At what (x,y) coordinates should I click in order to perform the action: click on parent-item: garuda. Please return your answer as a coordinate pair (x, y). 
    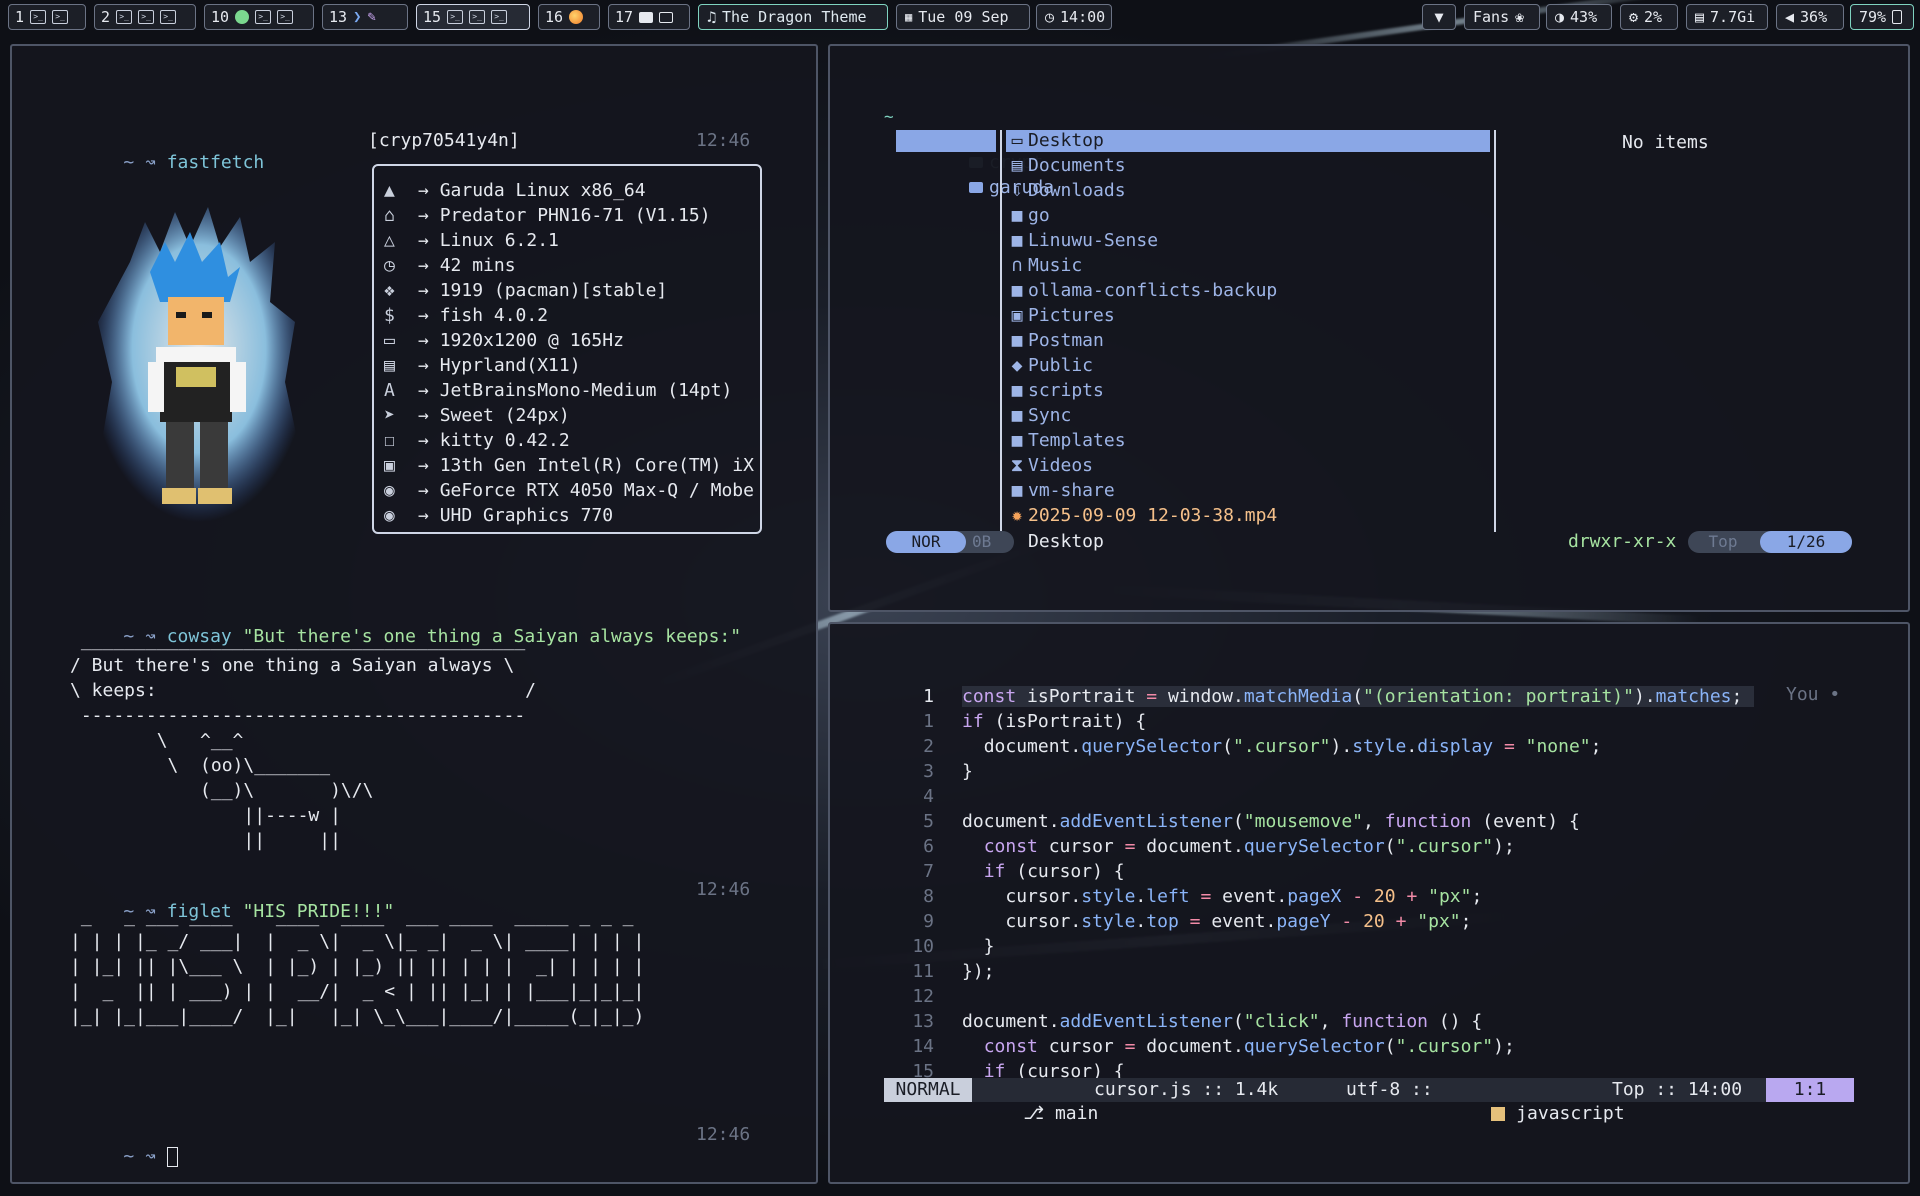
    Looking at the image, I should click on (975, 176).